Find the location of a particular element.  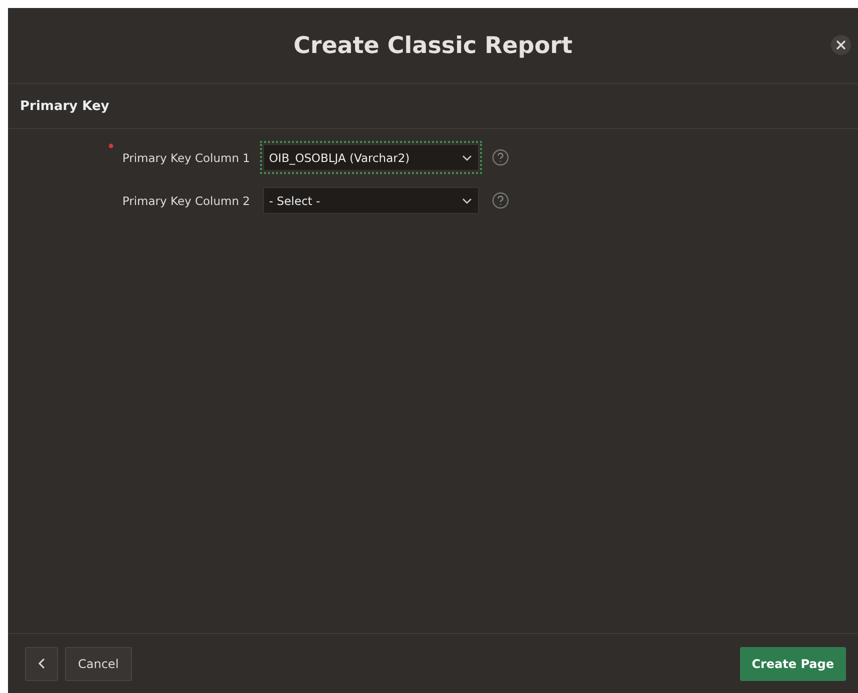

section-title: Primary Key is located at coordinates (65, 106).